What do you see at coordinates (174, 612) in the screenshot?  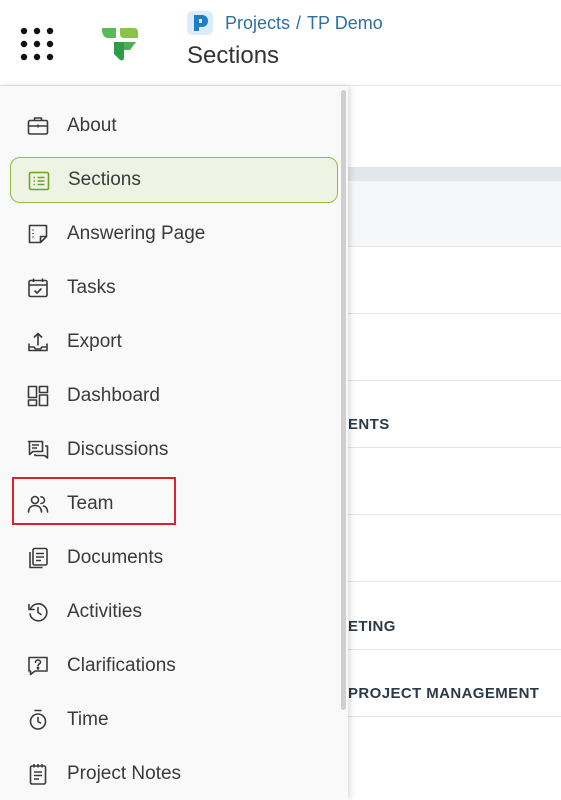 I see `nav-item-activities: Activities` at bounding box center [174, 612].